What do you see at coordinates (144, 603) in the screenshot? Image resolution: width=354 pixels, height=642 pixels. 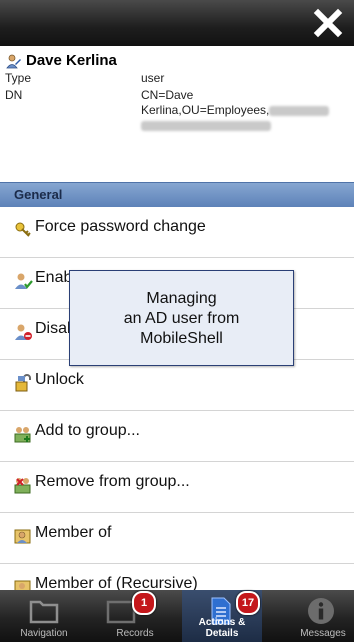 I see `records-badge: 1` at bounding box center [144, 603].